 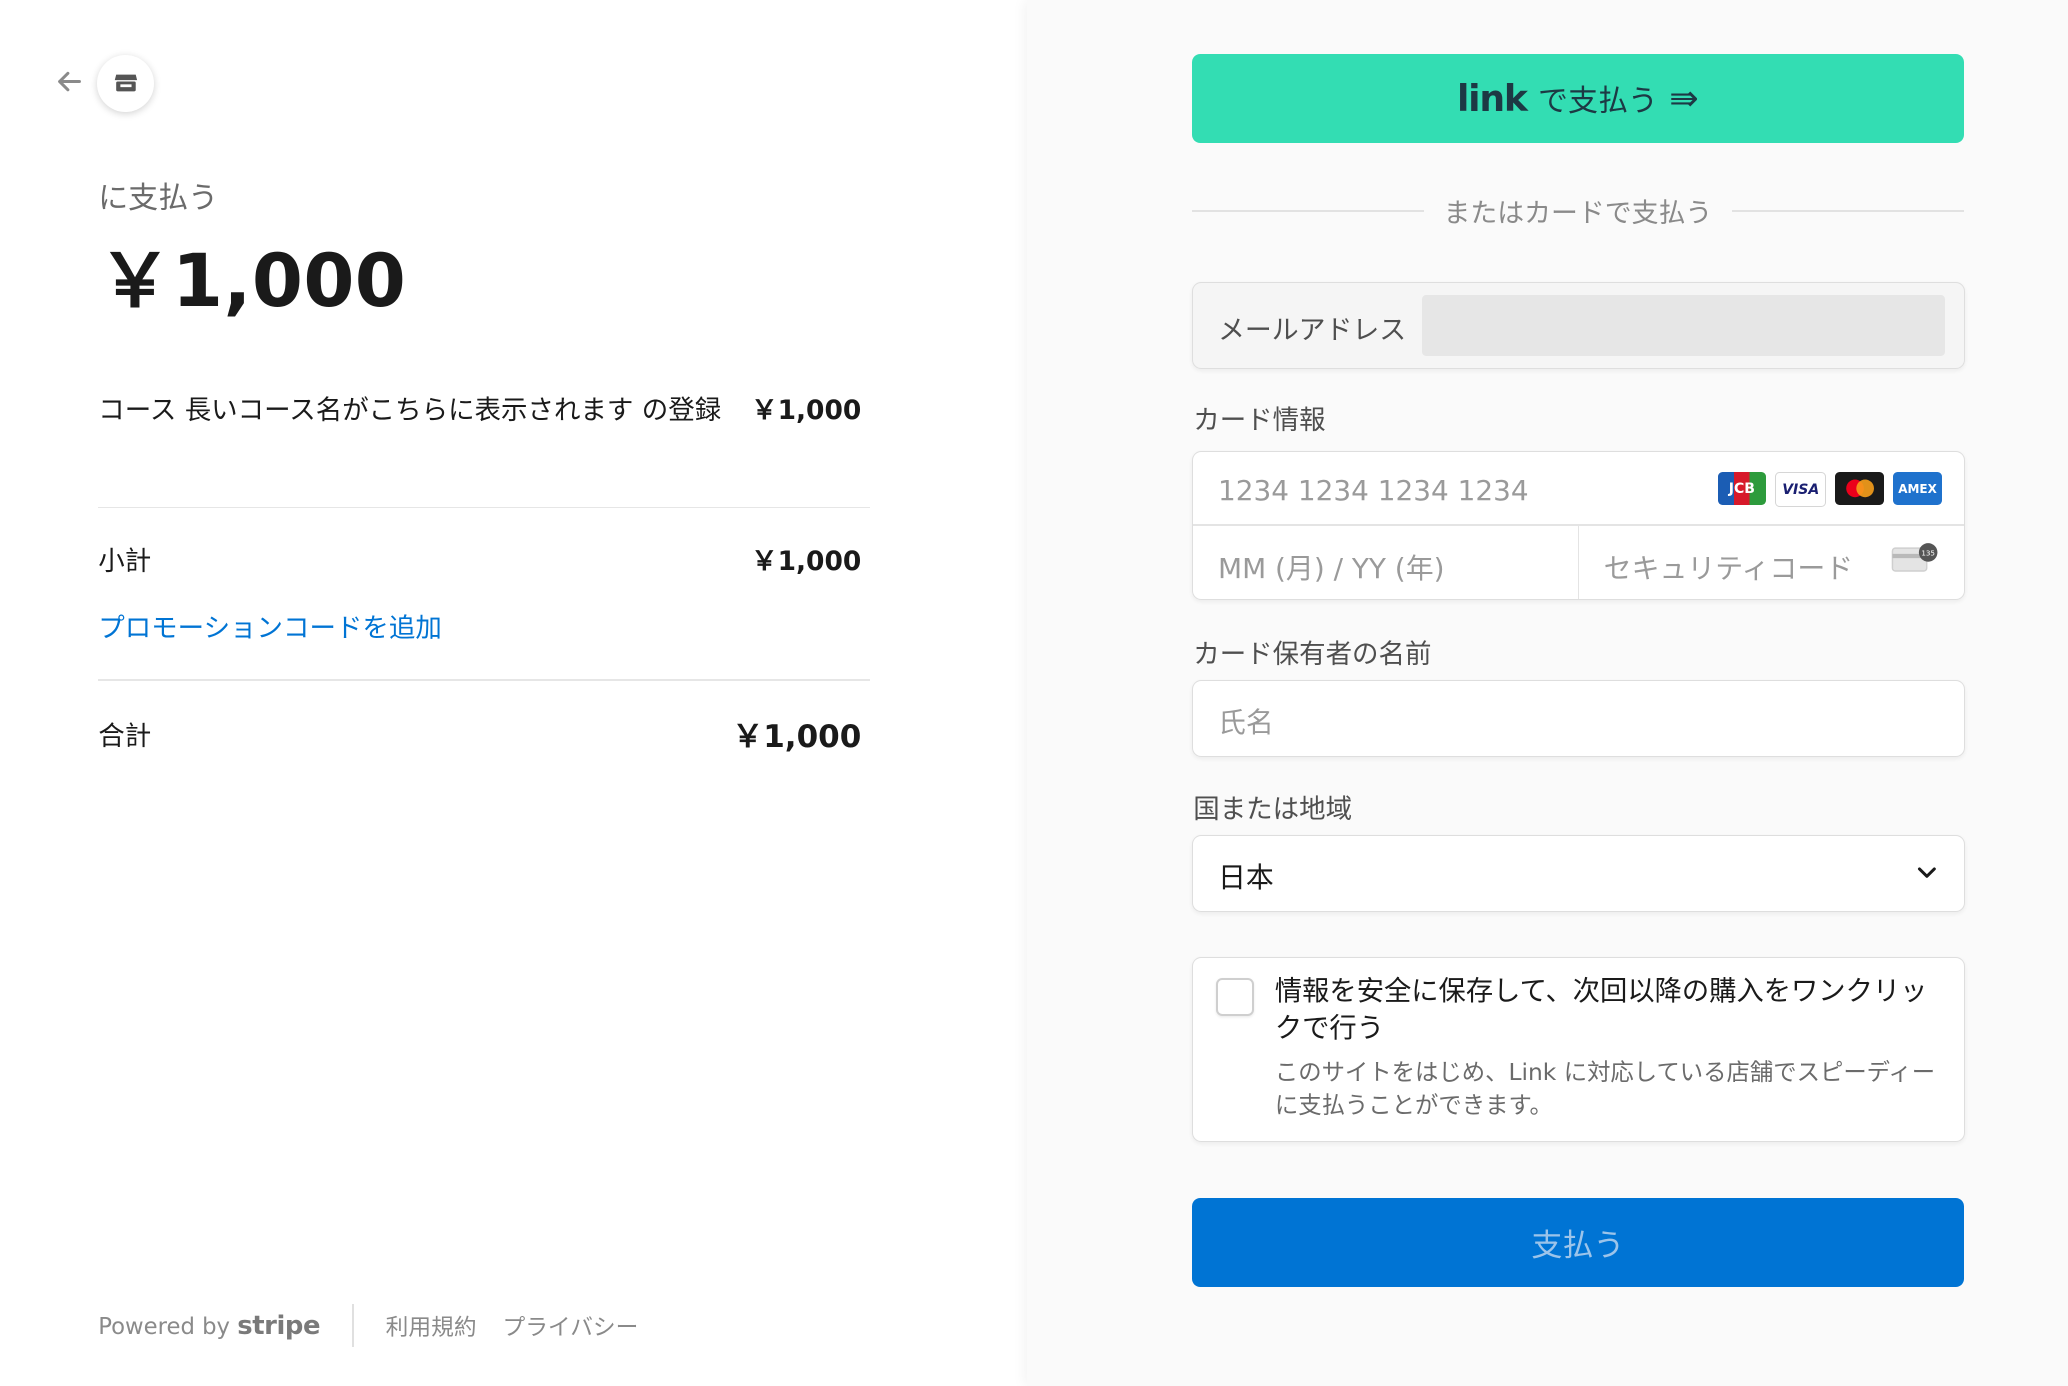 What do you see at coordinates (1683, 325) in the screenshot?
I see `email-value` at bounding box center [1683, 325].